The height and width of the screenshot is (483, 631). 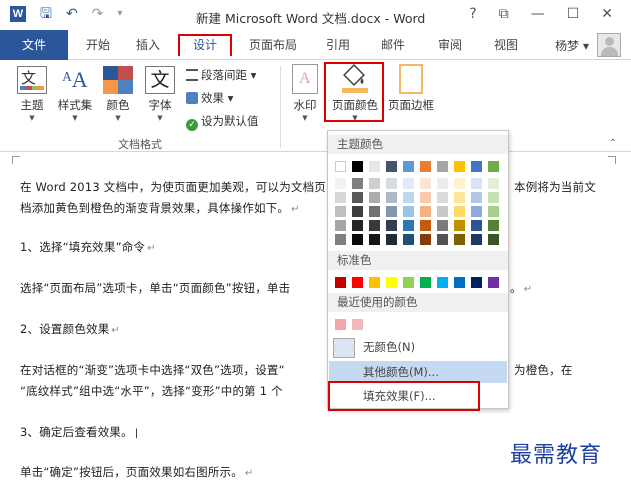 I want to click on watermark-button: 水印 ▼, so click(x=305, y=93).